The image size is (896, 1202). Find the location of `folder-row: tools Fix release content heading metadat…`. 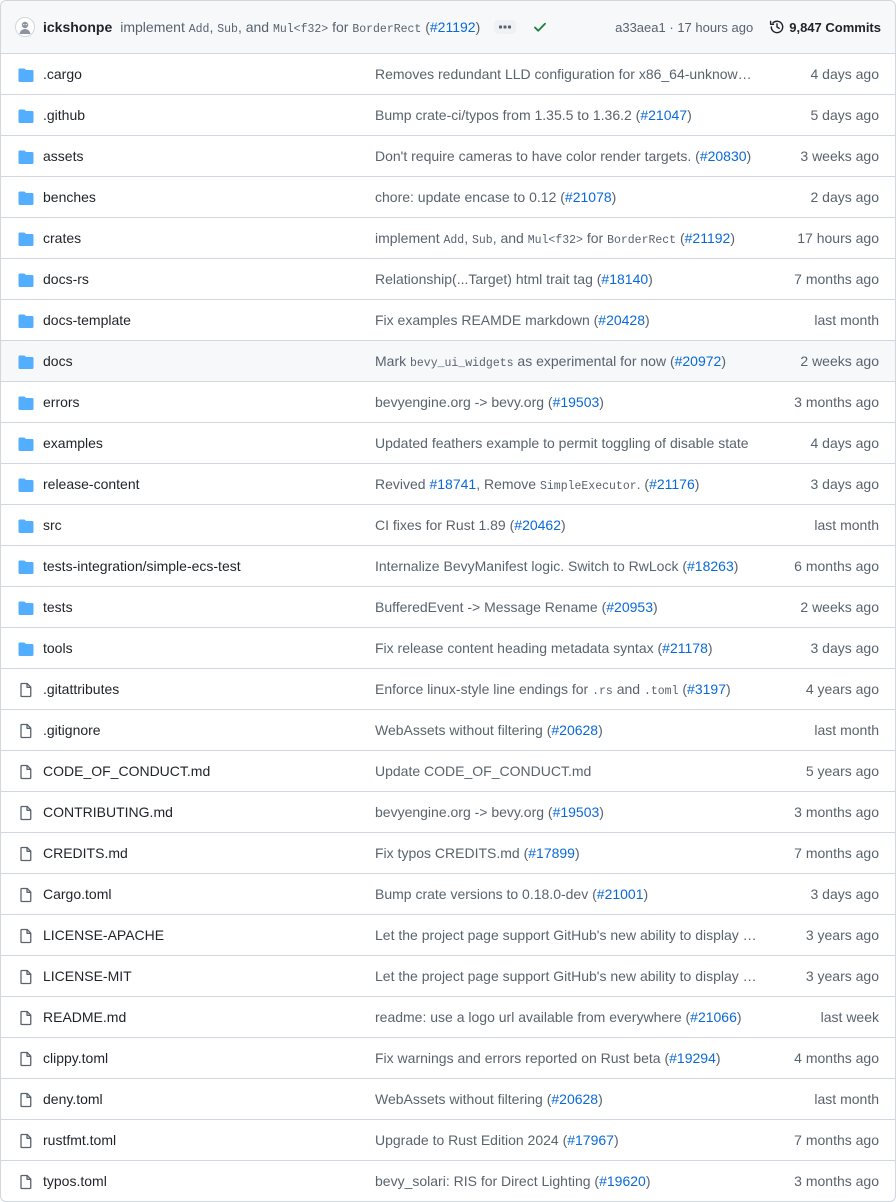

folder-row: tools Fix release content heading metadat… is located at coordinates (448, 648).